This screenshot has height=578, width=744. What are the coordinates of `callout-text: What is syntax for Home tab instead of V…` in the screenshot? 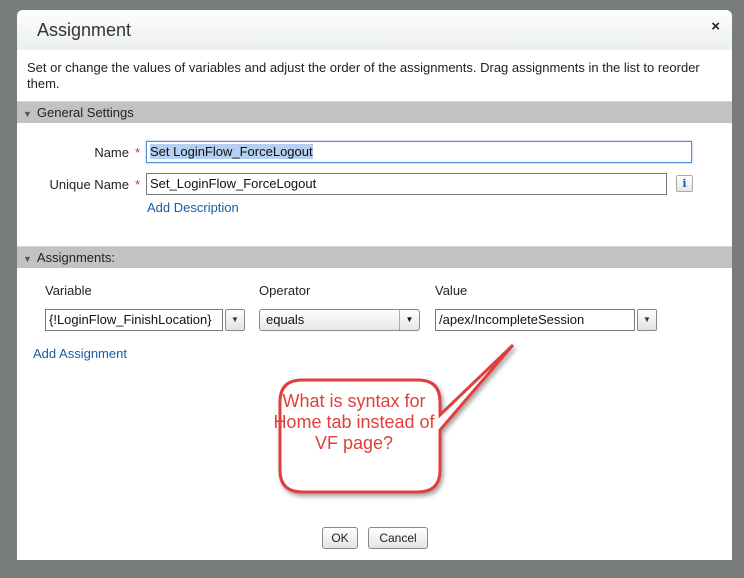 It's located at (354, 422).